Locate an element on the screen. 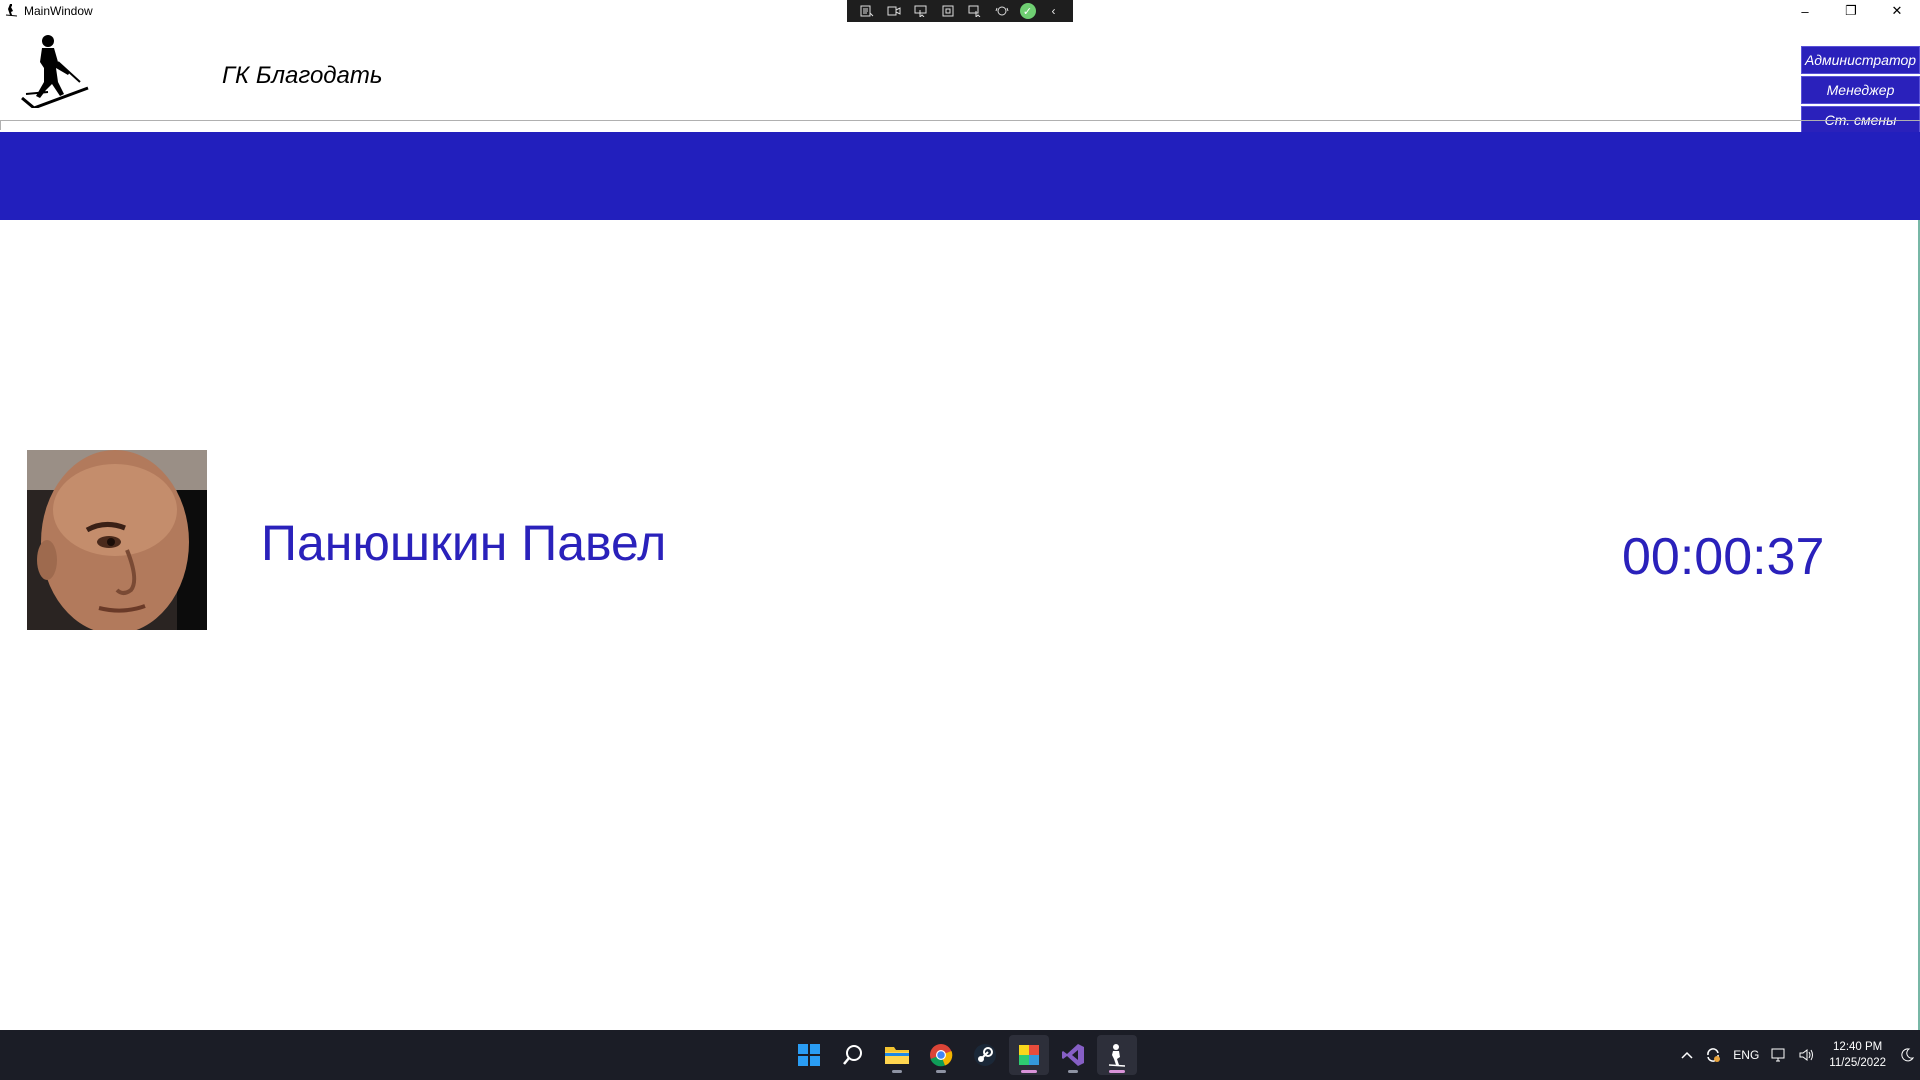  blue-banner is located at coordinates (960, 176).